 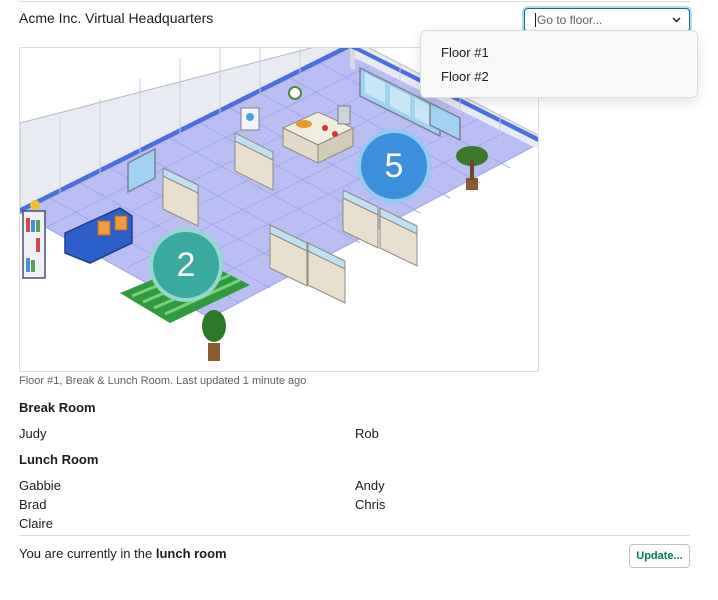 I want to click on status-room: lunch room, so click(x=191, y=553).